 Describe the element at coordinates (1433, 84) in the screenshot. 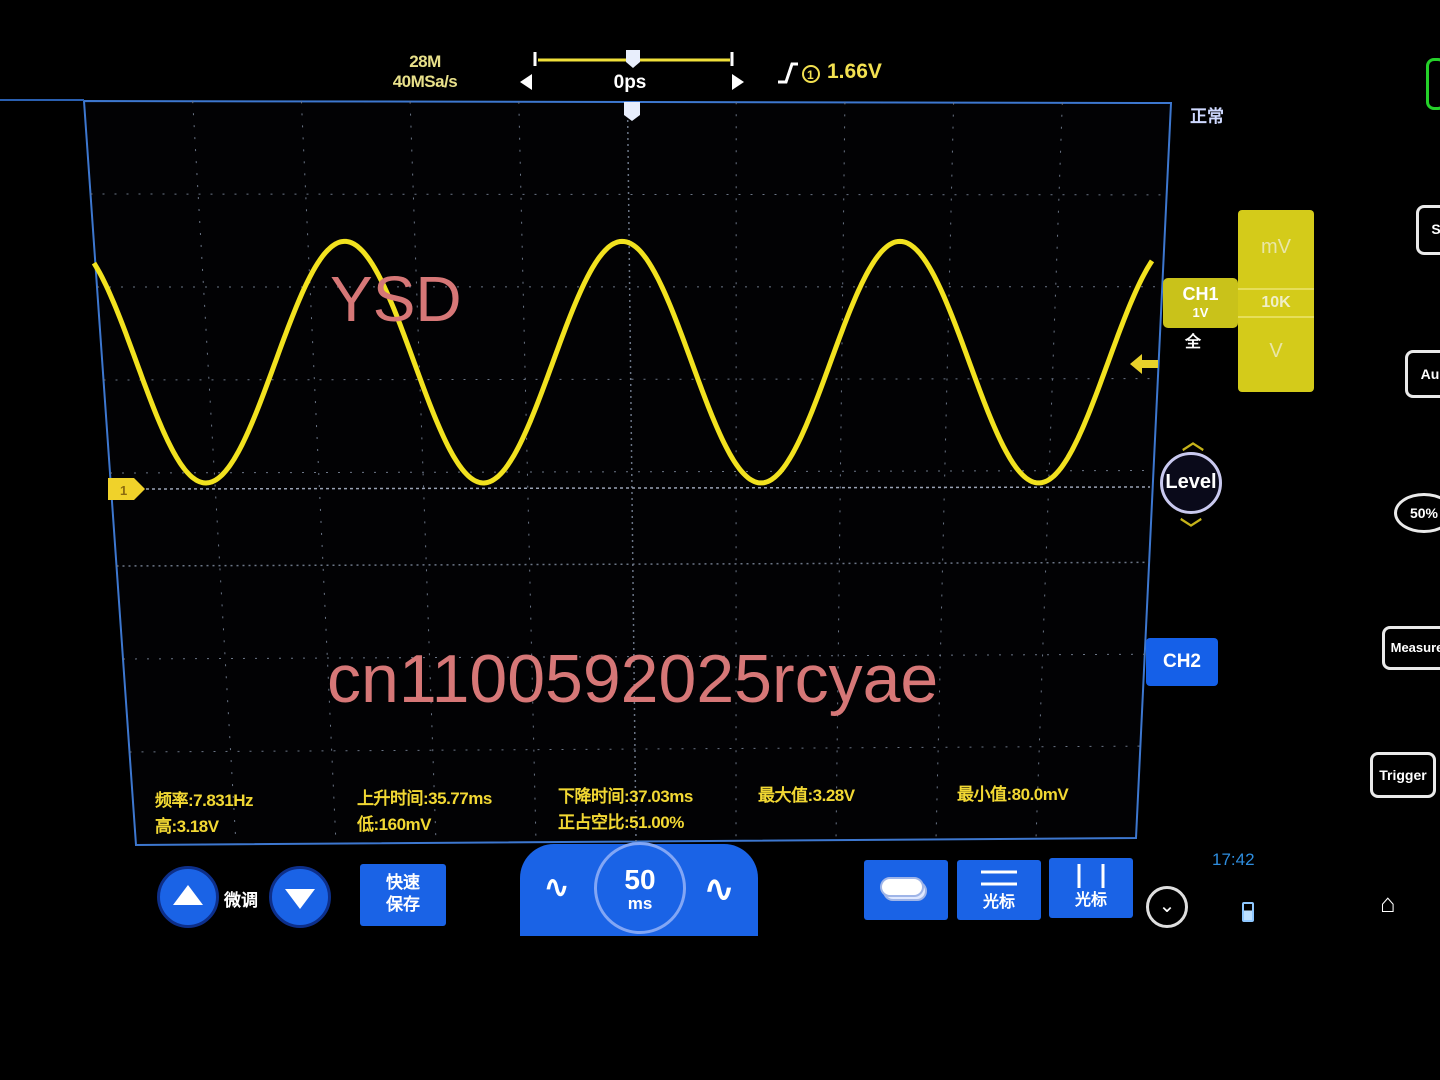

I see `power-led-icon` at that location.